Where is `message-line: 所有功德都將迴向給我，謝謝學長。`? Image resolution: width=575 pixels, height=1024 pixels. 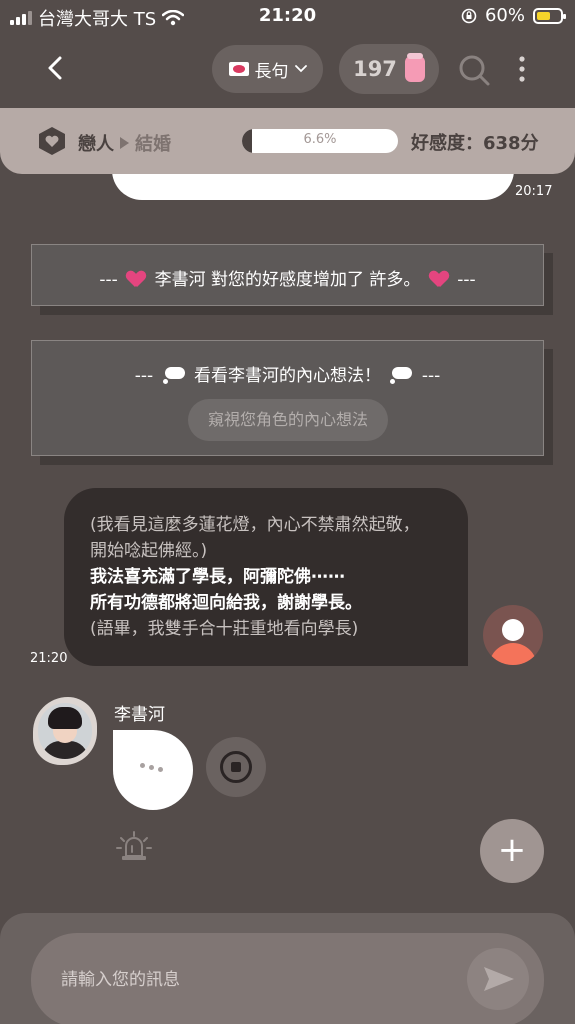
message-line: 所有功德都將迴向給我，謝謝學長。 is located at coordinates (226, 603).